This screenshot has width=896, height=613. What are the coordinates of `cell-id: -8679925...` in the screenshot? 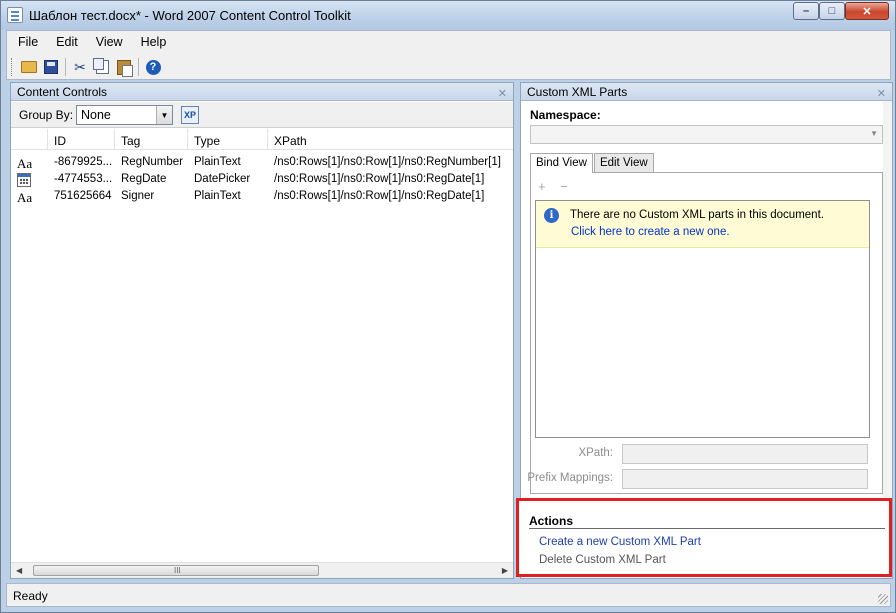 It's located at (83, 162).